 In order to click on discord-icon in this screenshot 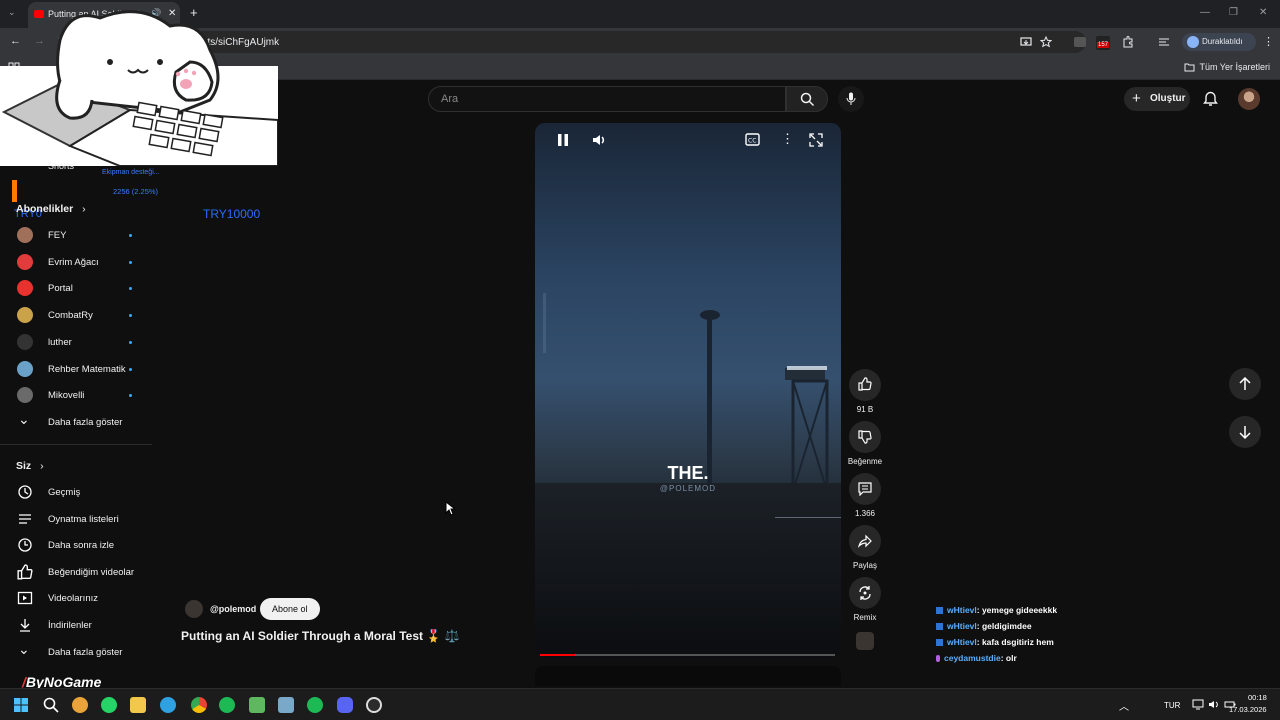, I will do `click(345, 705)`.